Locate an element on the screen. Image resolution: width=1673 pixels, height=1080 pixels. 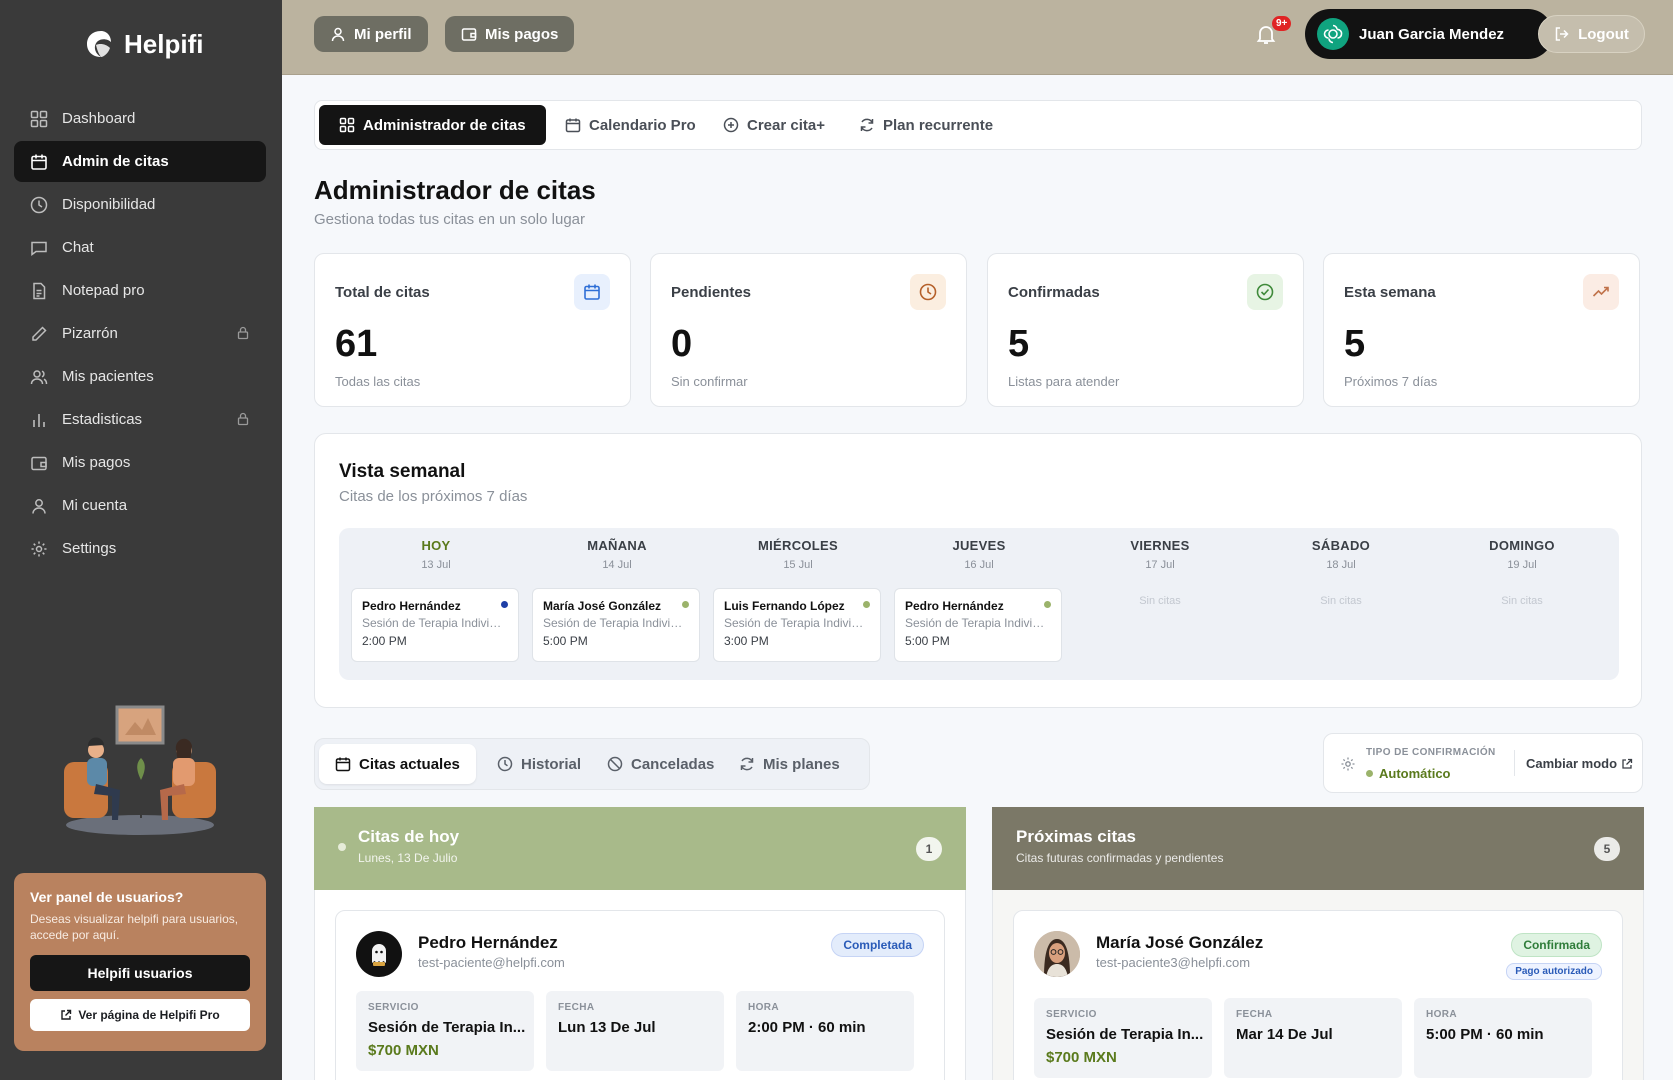
user-menu: Juan Garcia Mendez is located at coordinates (1429, 34).